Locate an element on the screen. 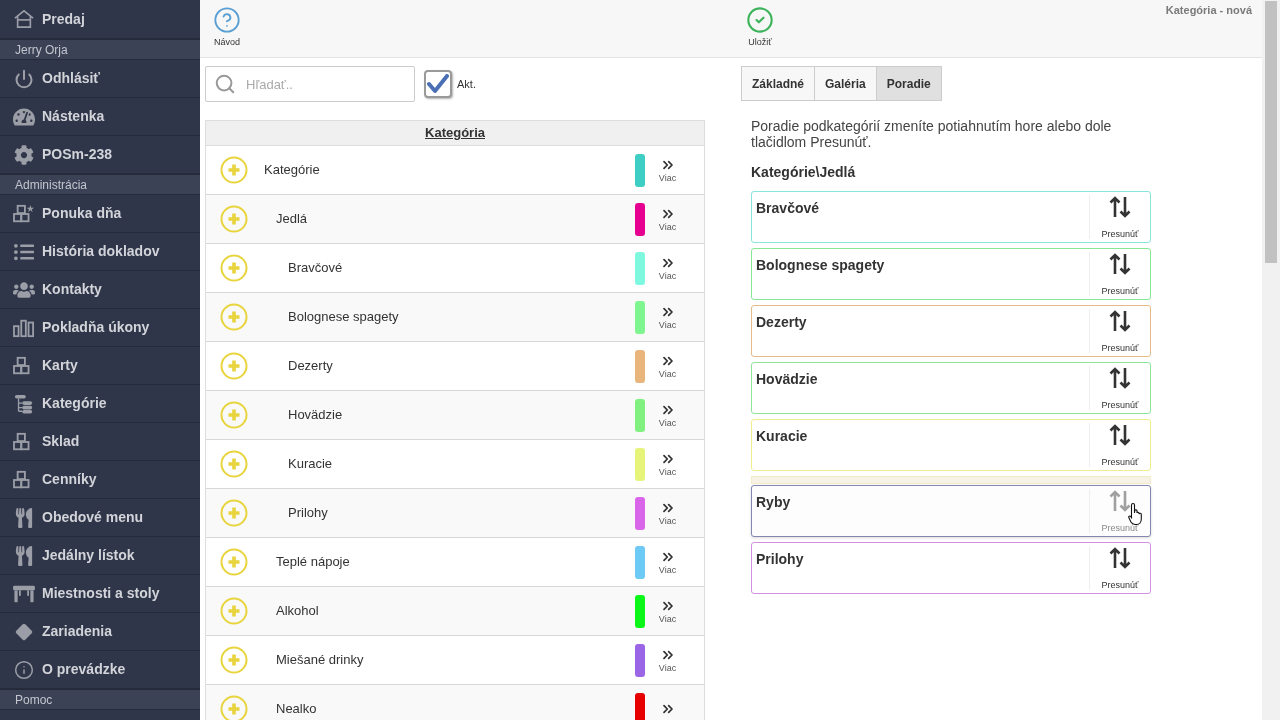  check-icon is located at coordinates (438, 84).